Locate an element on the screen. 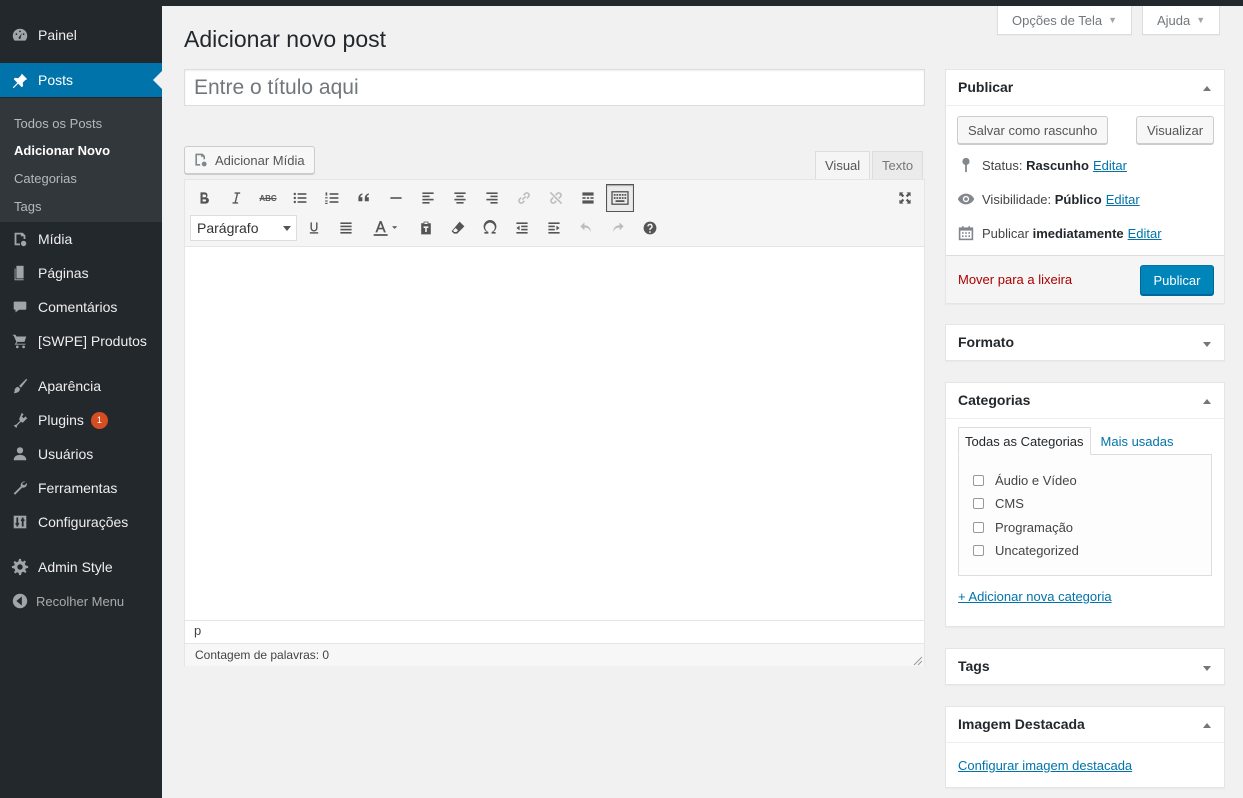 This screenshot has width=1243, height=798. menu-item-painel: Painel is located at coordinates (81, 35).